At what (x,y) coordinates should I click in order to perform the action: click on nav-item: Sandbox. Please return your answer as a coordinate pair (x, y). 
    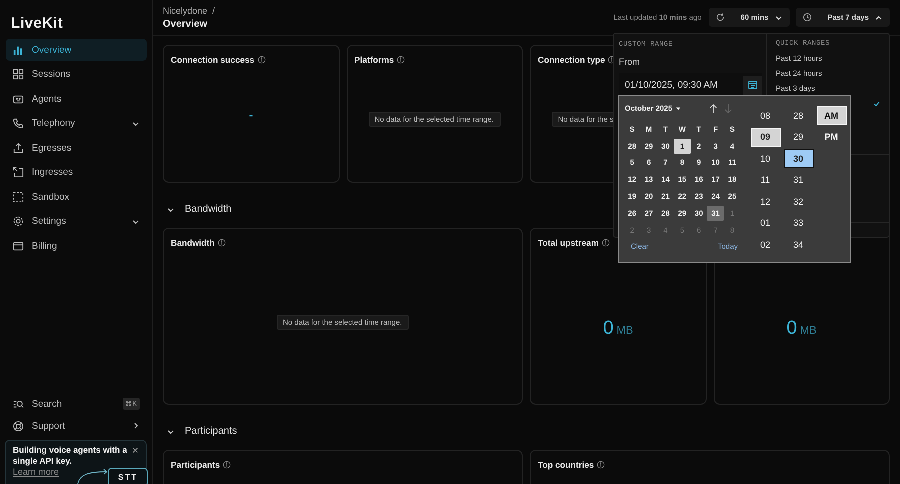
    Looking at the image, I should click on (76, 197).